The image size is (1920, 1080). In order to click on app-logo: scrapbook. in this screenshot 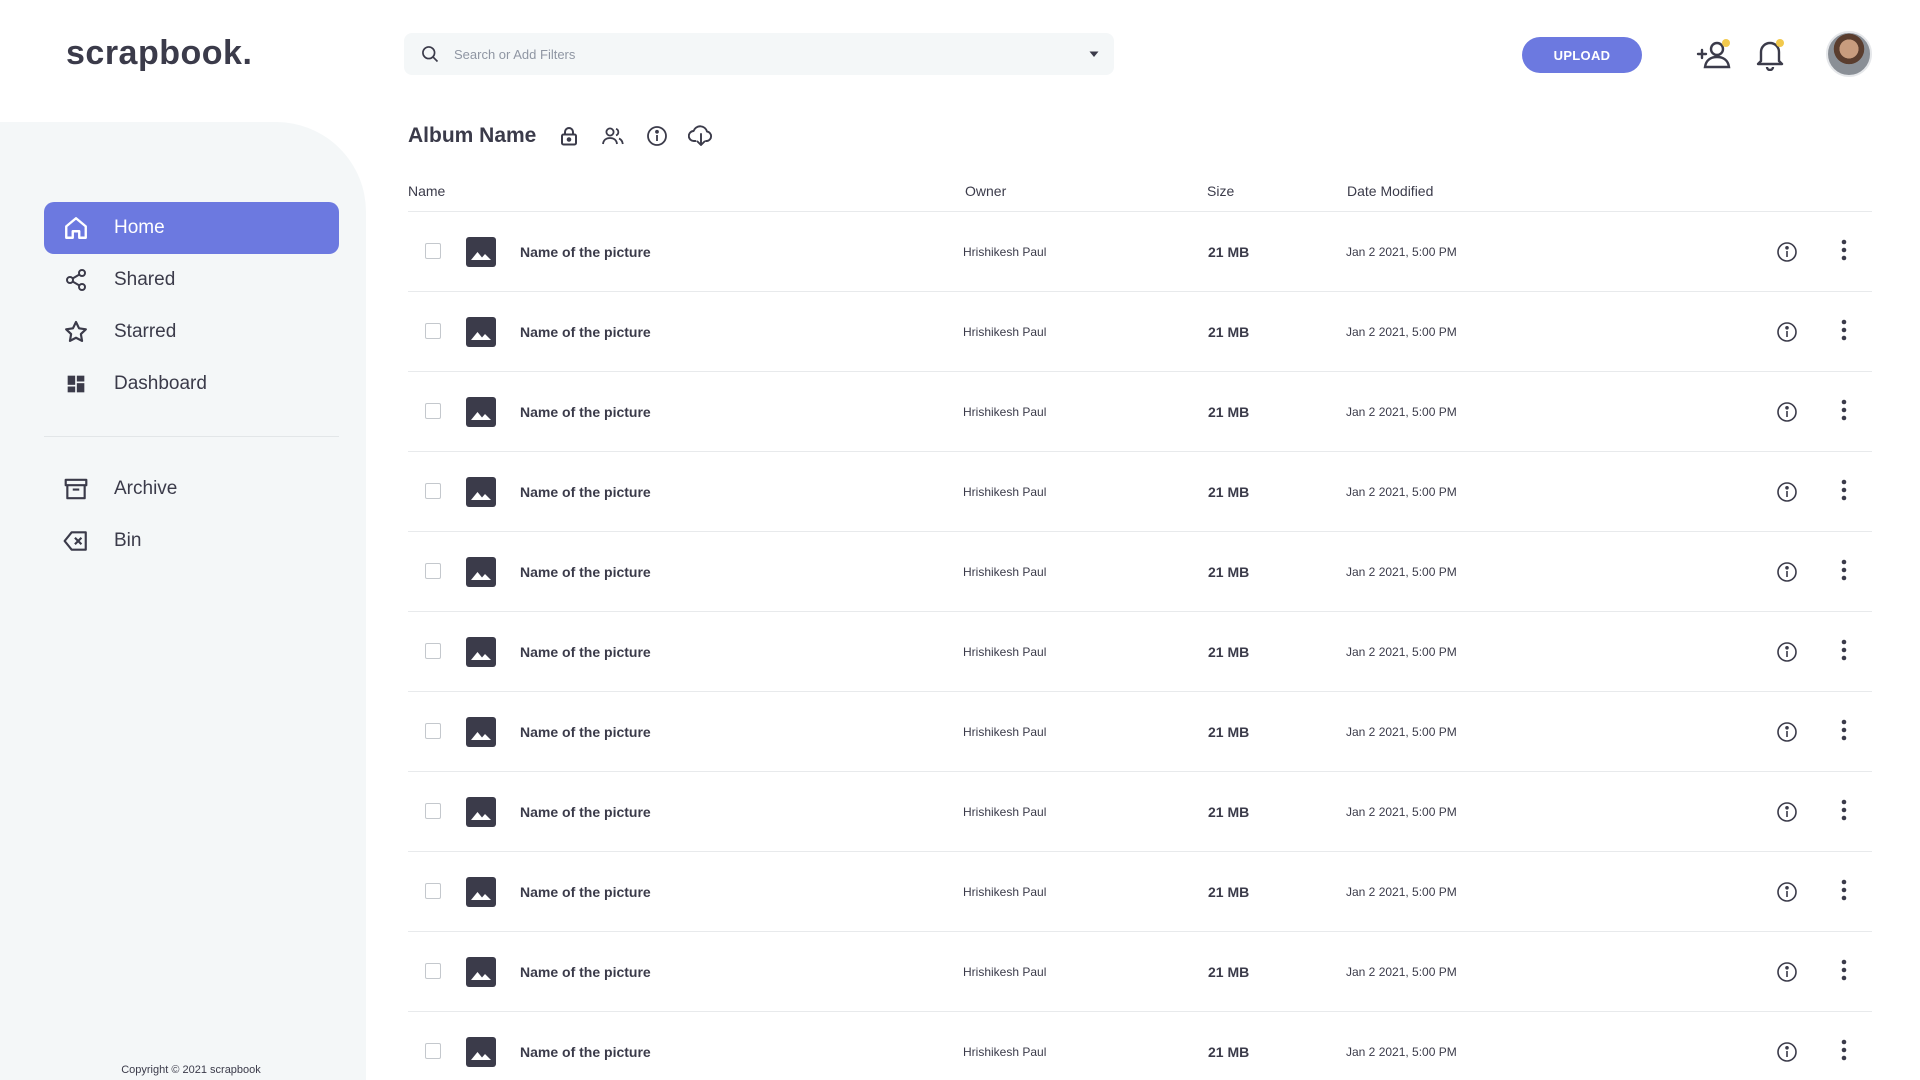, I will do `click(159, 53)`.